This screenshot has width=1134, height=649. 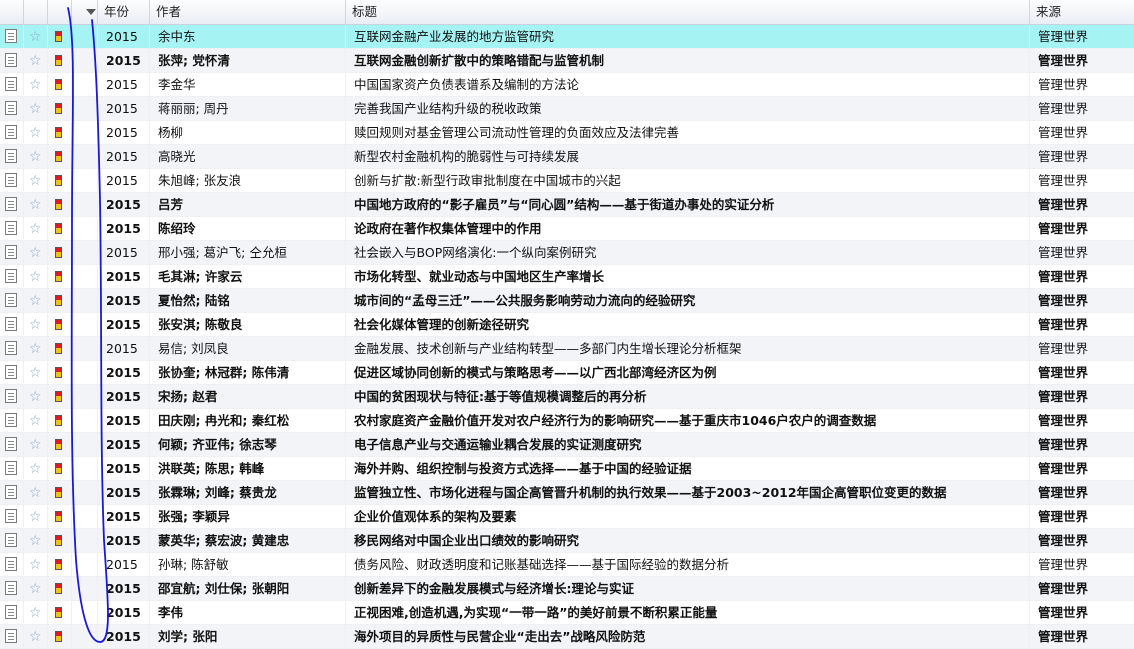 I want to click on header-source: 来源, so click(x=1082, y=12).